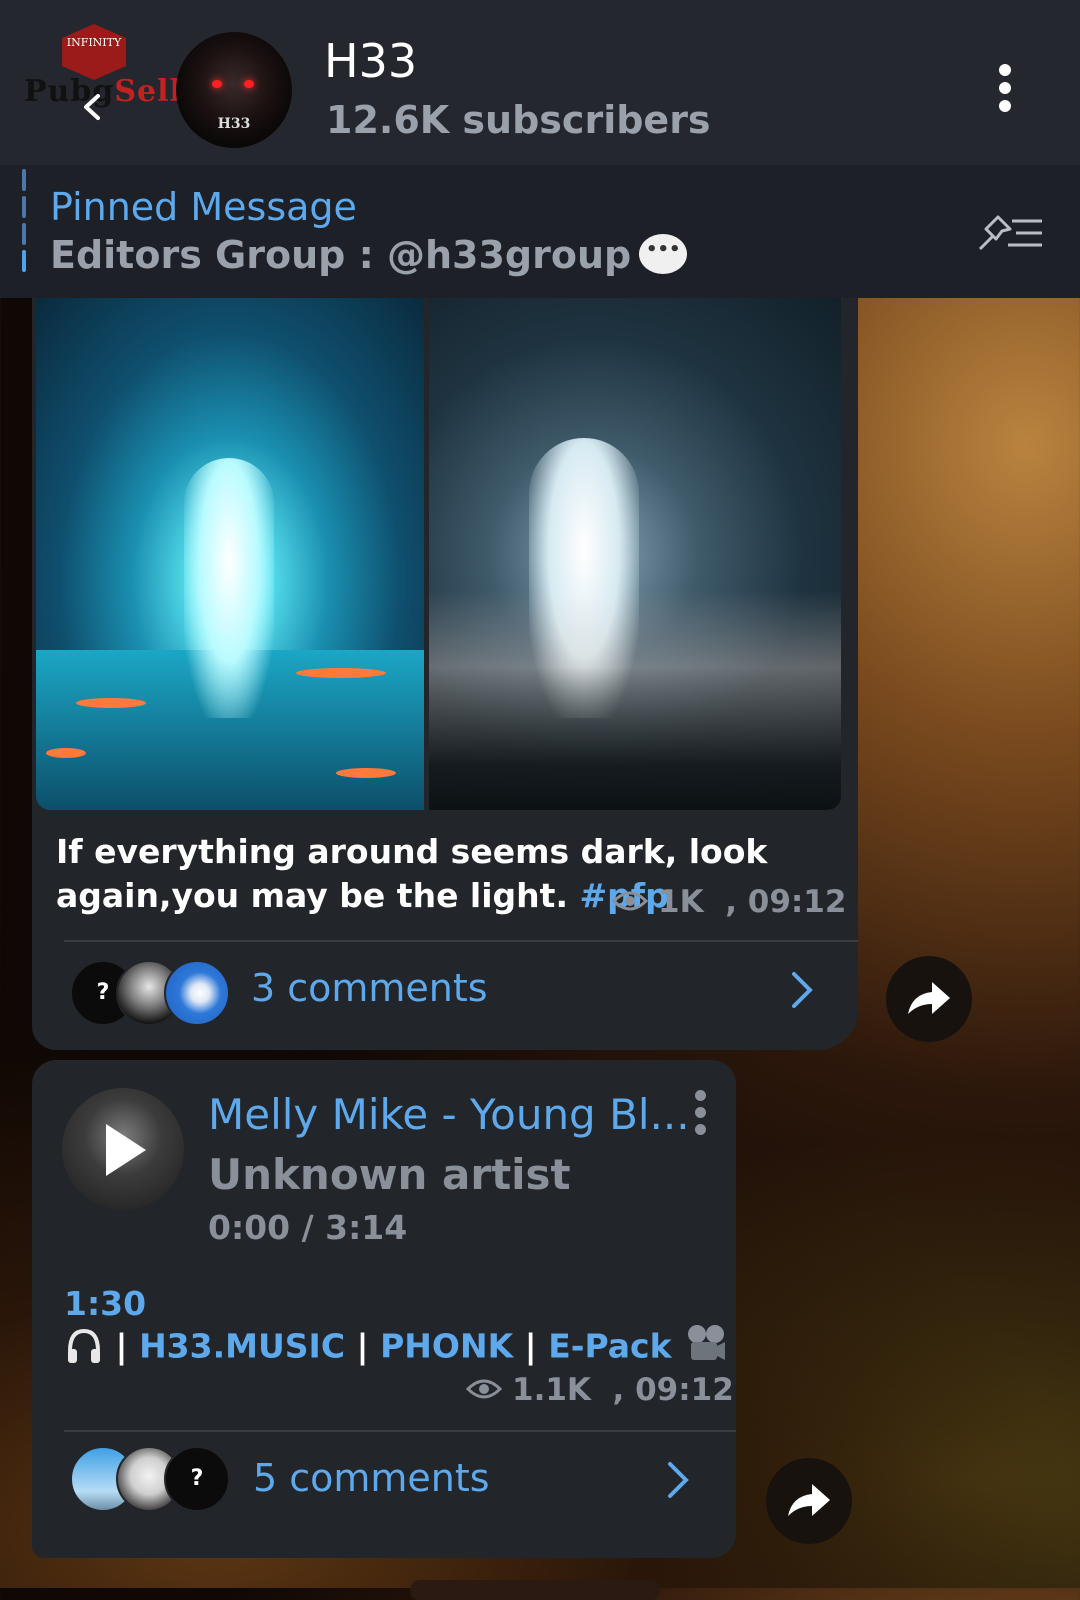 The image size is (1080, 1600). Describe the element at coordinates (635, 554) in the screenshot. I see `photo-glowing-figure-grass` at that location.